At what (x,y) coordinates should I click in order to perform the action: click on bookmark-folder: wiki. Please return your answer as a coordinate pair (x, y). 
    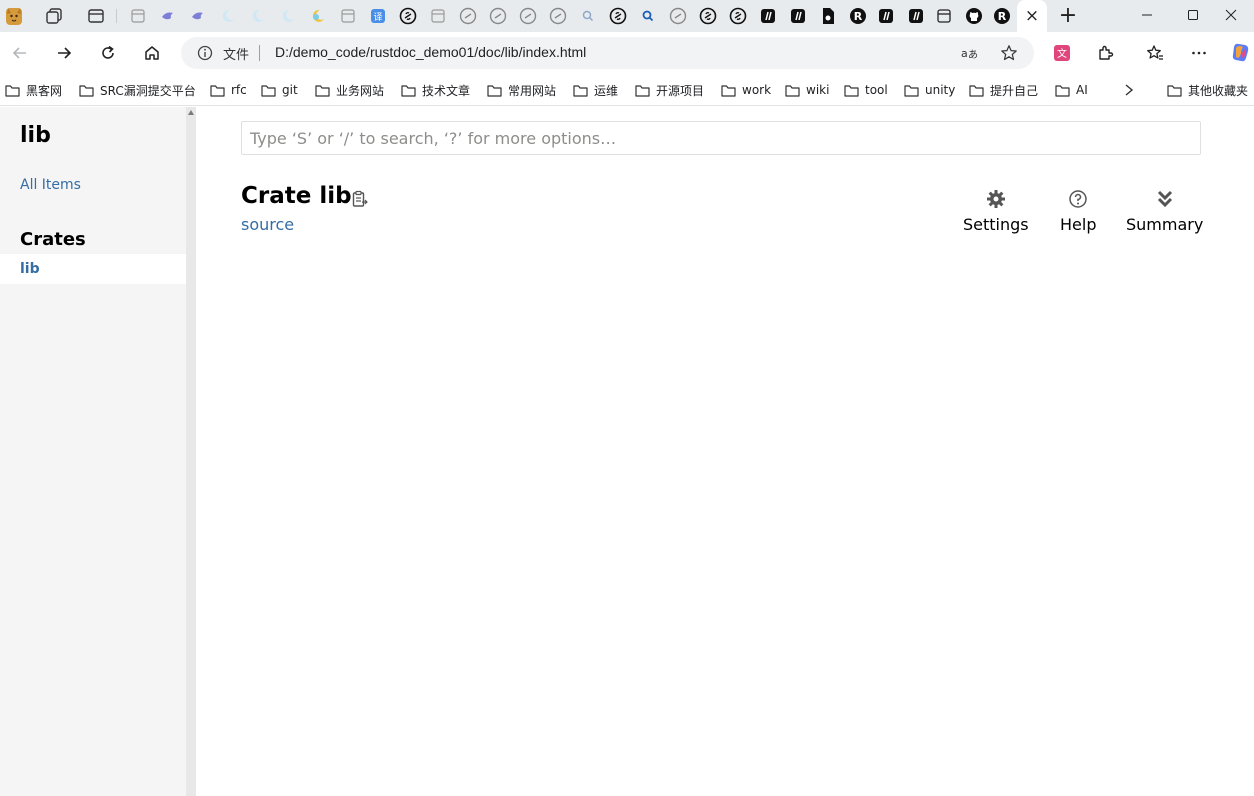
    Looking at the image, I should click on (807, 90).